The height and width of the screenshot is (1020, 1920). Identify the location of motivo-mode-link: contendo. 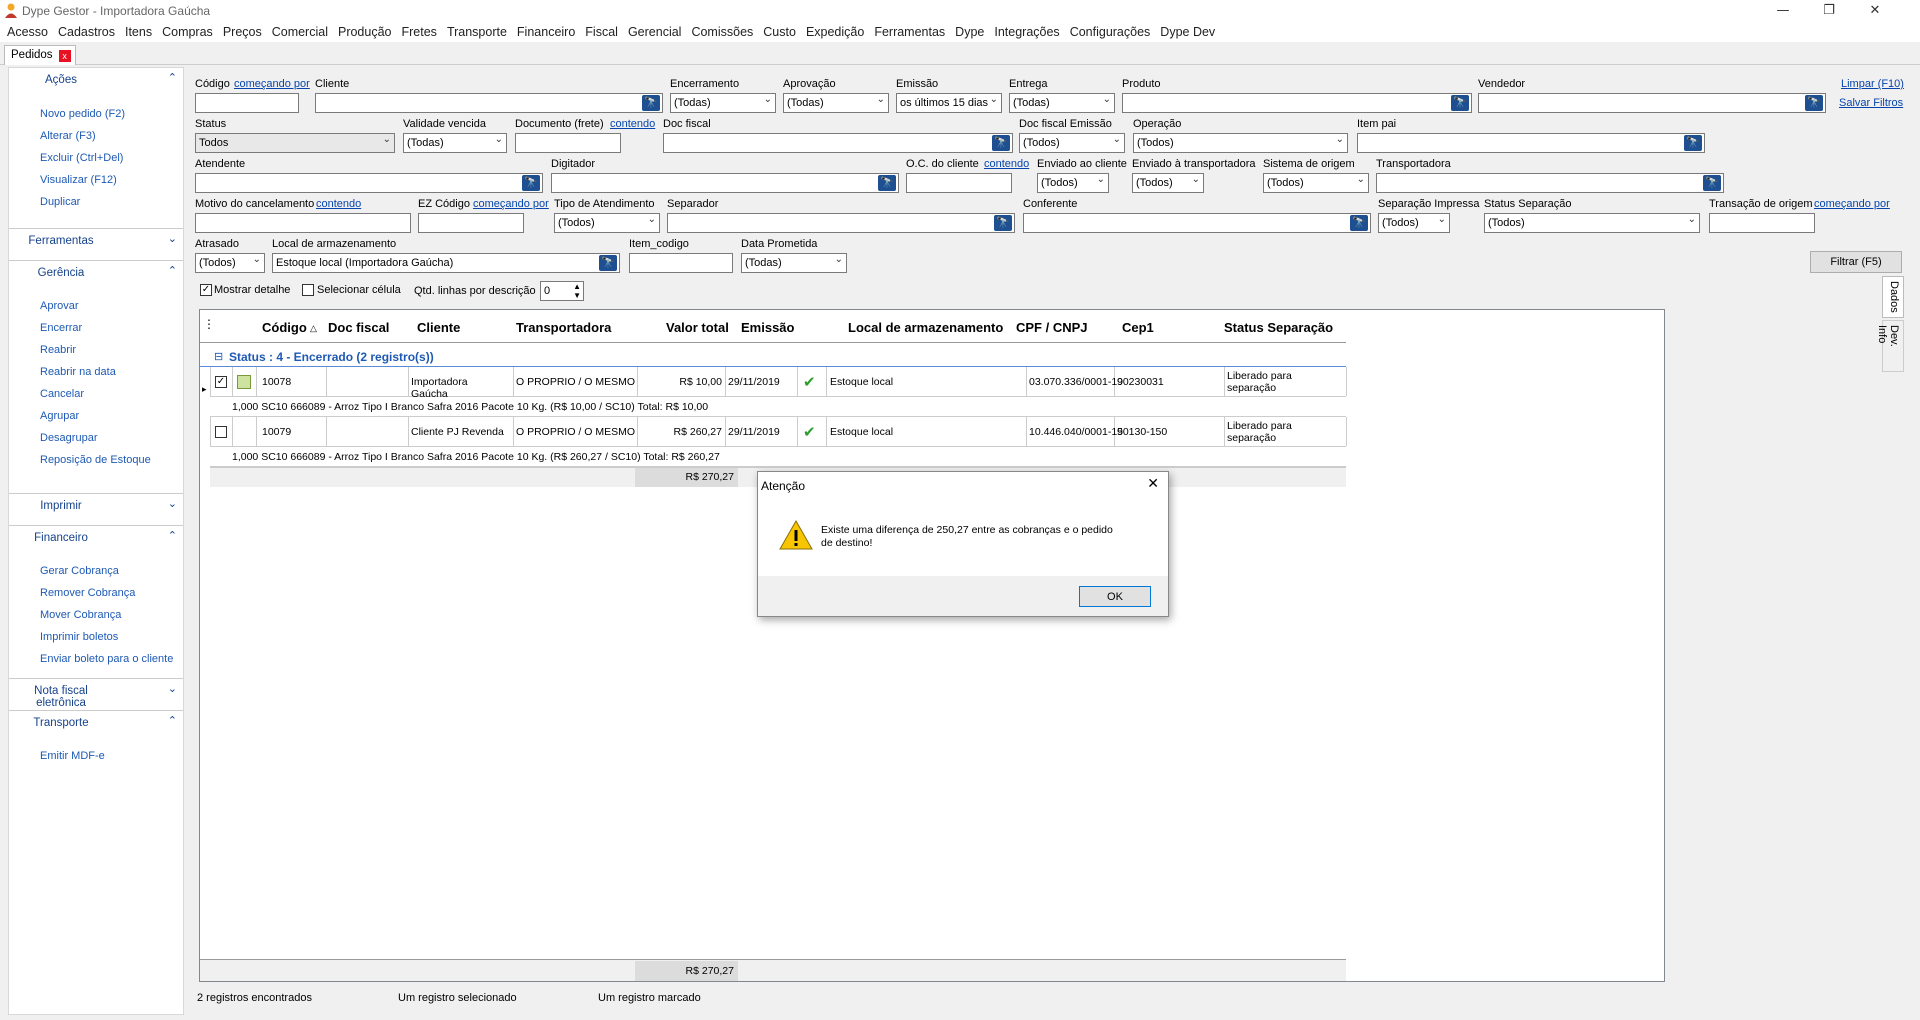
(338, 204).